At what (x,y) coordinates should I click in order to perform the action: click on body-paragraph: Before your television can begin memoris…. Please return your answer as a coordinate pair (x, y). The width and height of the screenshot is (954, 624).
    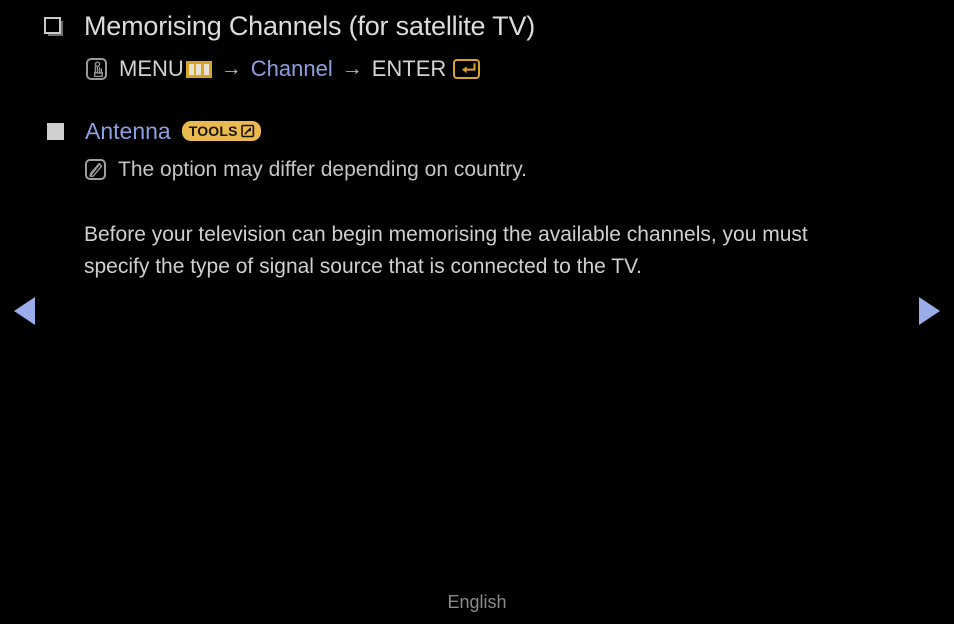
    Looking at the image, I should click on (446, 250).